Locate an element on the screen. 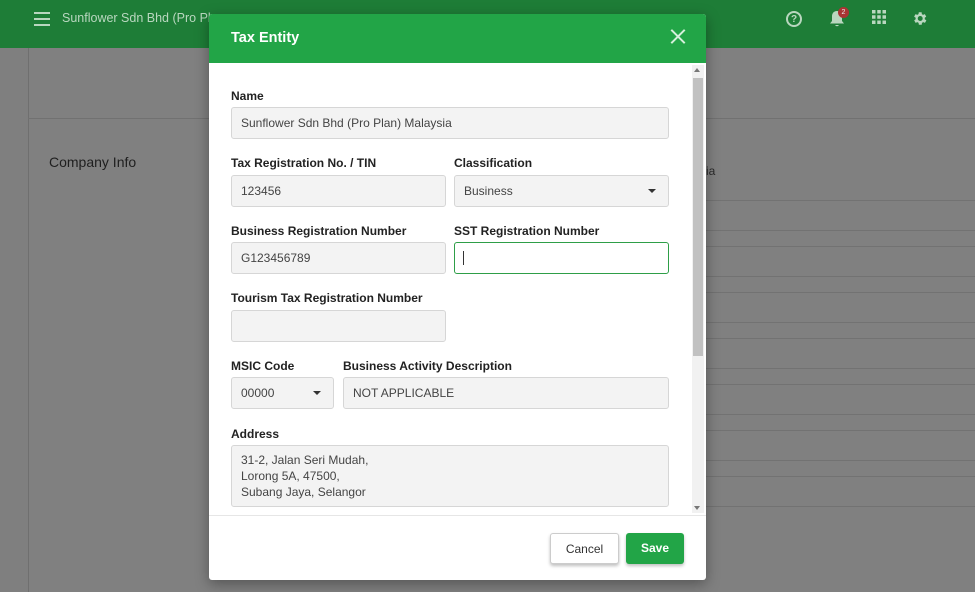 This screenshot has height=592, width=975. brn-field: G123456789 is located at coordinates (338, 258).